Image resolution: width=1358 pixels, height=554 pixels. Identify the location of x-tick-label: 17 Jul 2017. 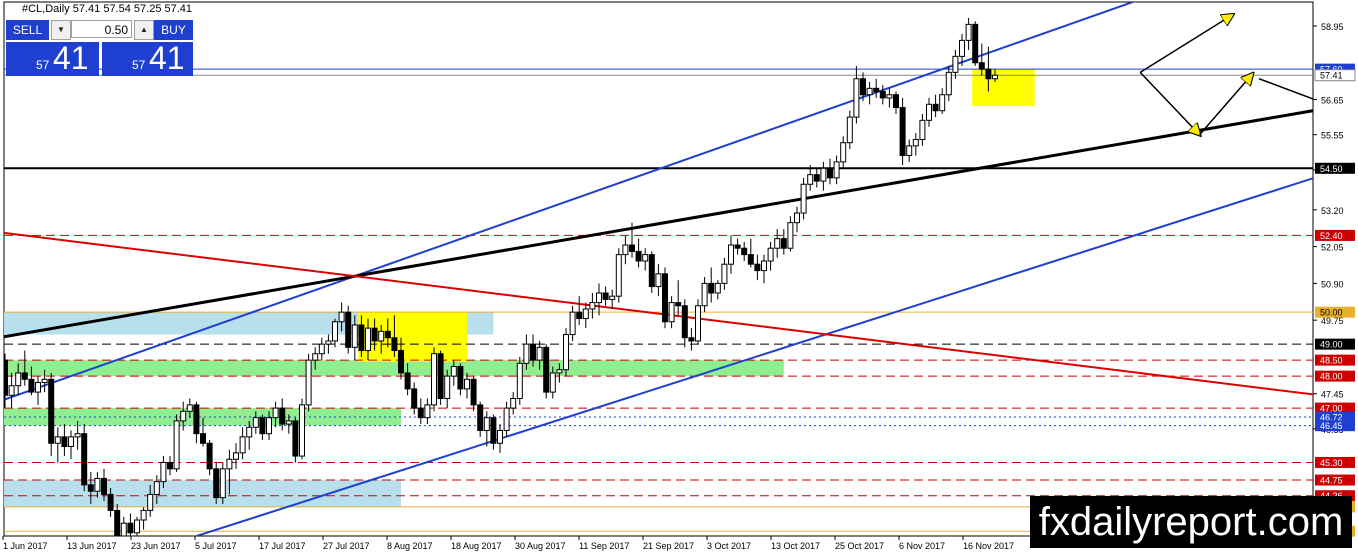
(282, 546).